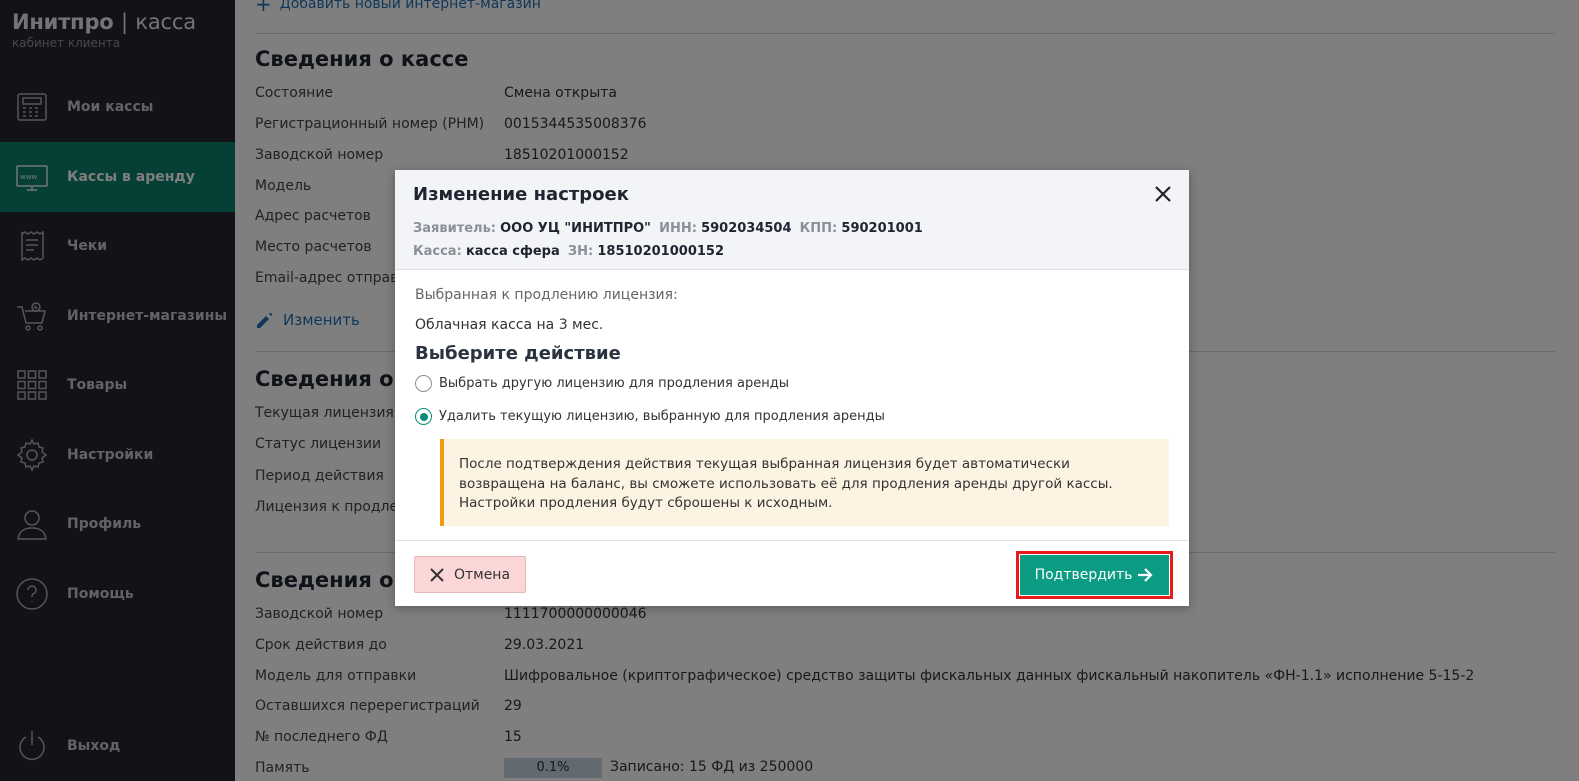  What do you see at coordinates (423, 383) in the screenshot?
I see `radio-button` at bounding box center [423, 383].